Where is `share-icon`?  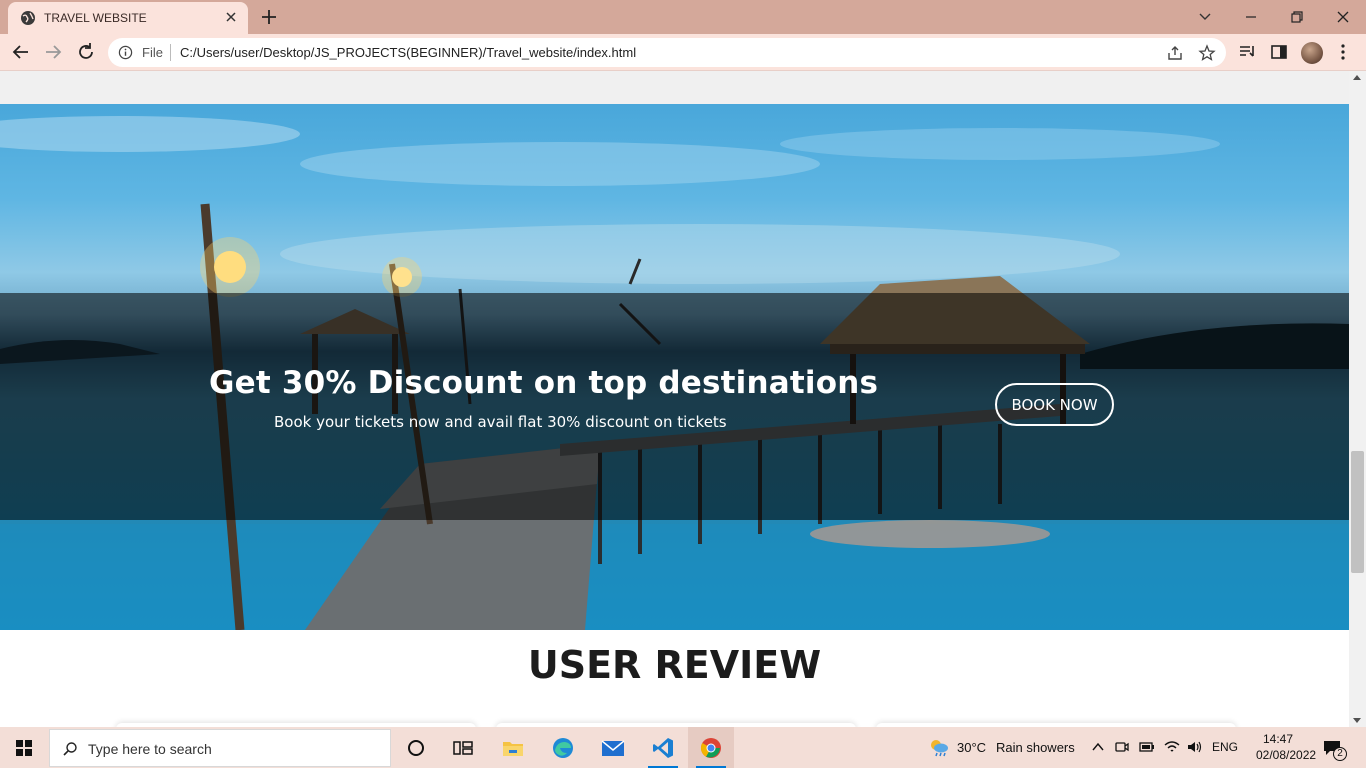
share-icon is located at coordinates (1175, 53).